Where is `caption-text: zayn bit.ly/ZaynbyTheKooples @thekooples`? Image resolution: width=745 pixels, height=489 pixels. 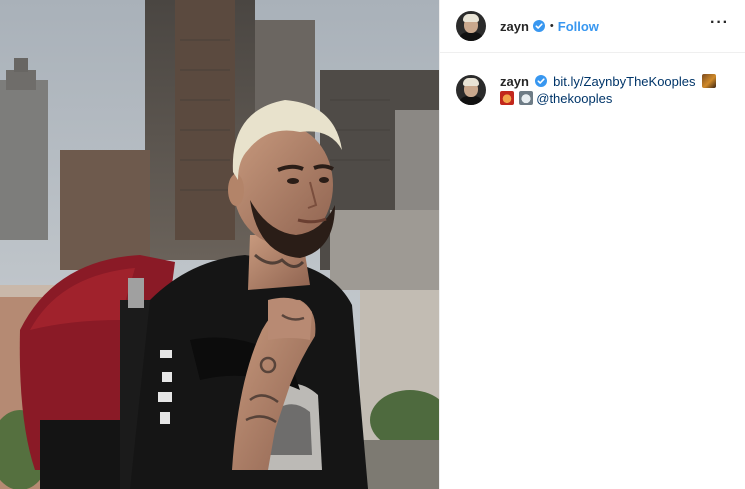
caption-text: zayn bit.ly/ZaynbyTheKooples @thekooples is located at coordinates (614, 90).